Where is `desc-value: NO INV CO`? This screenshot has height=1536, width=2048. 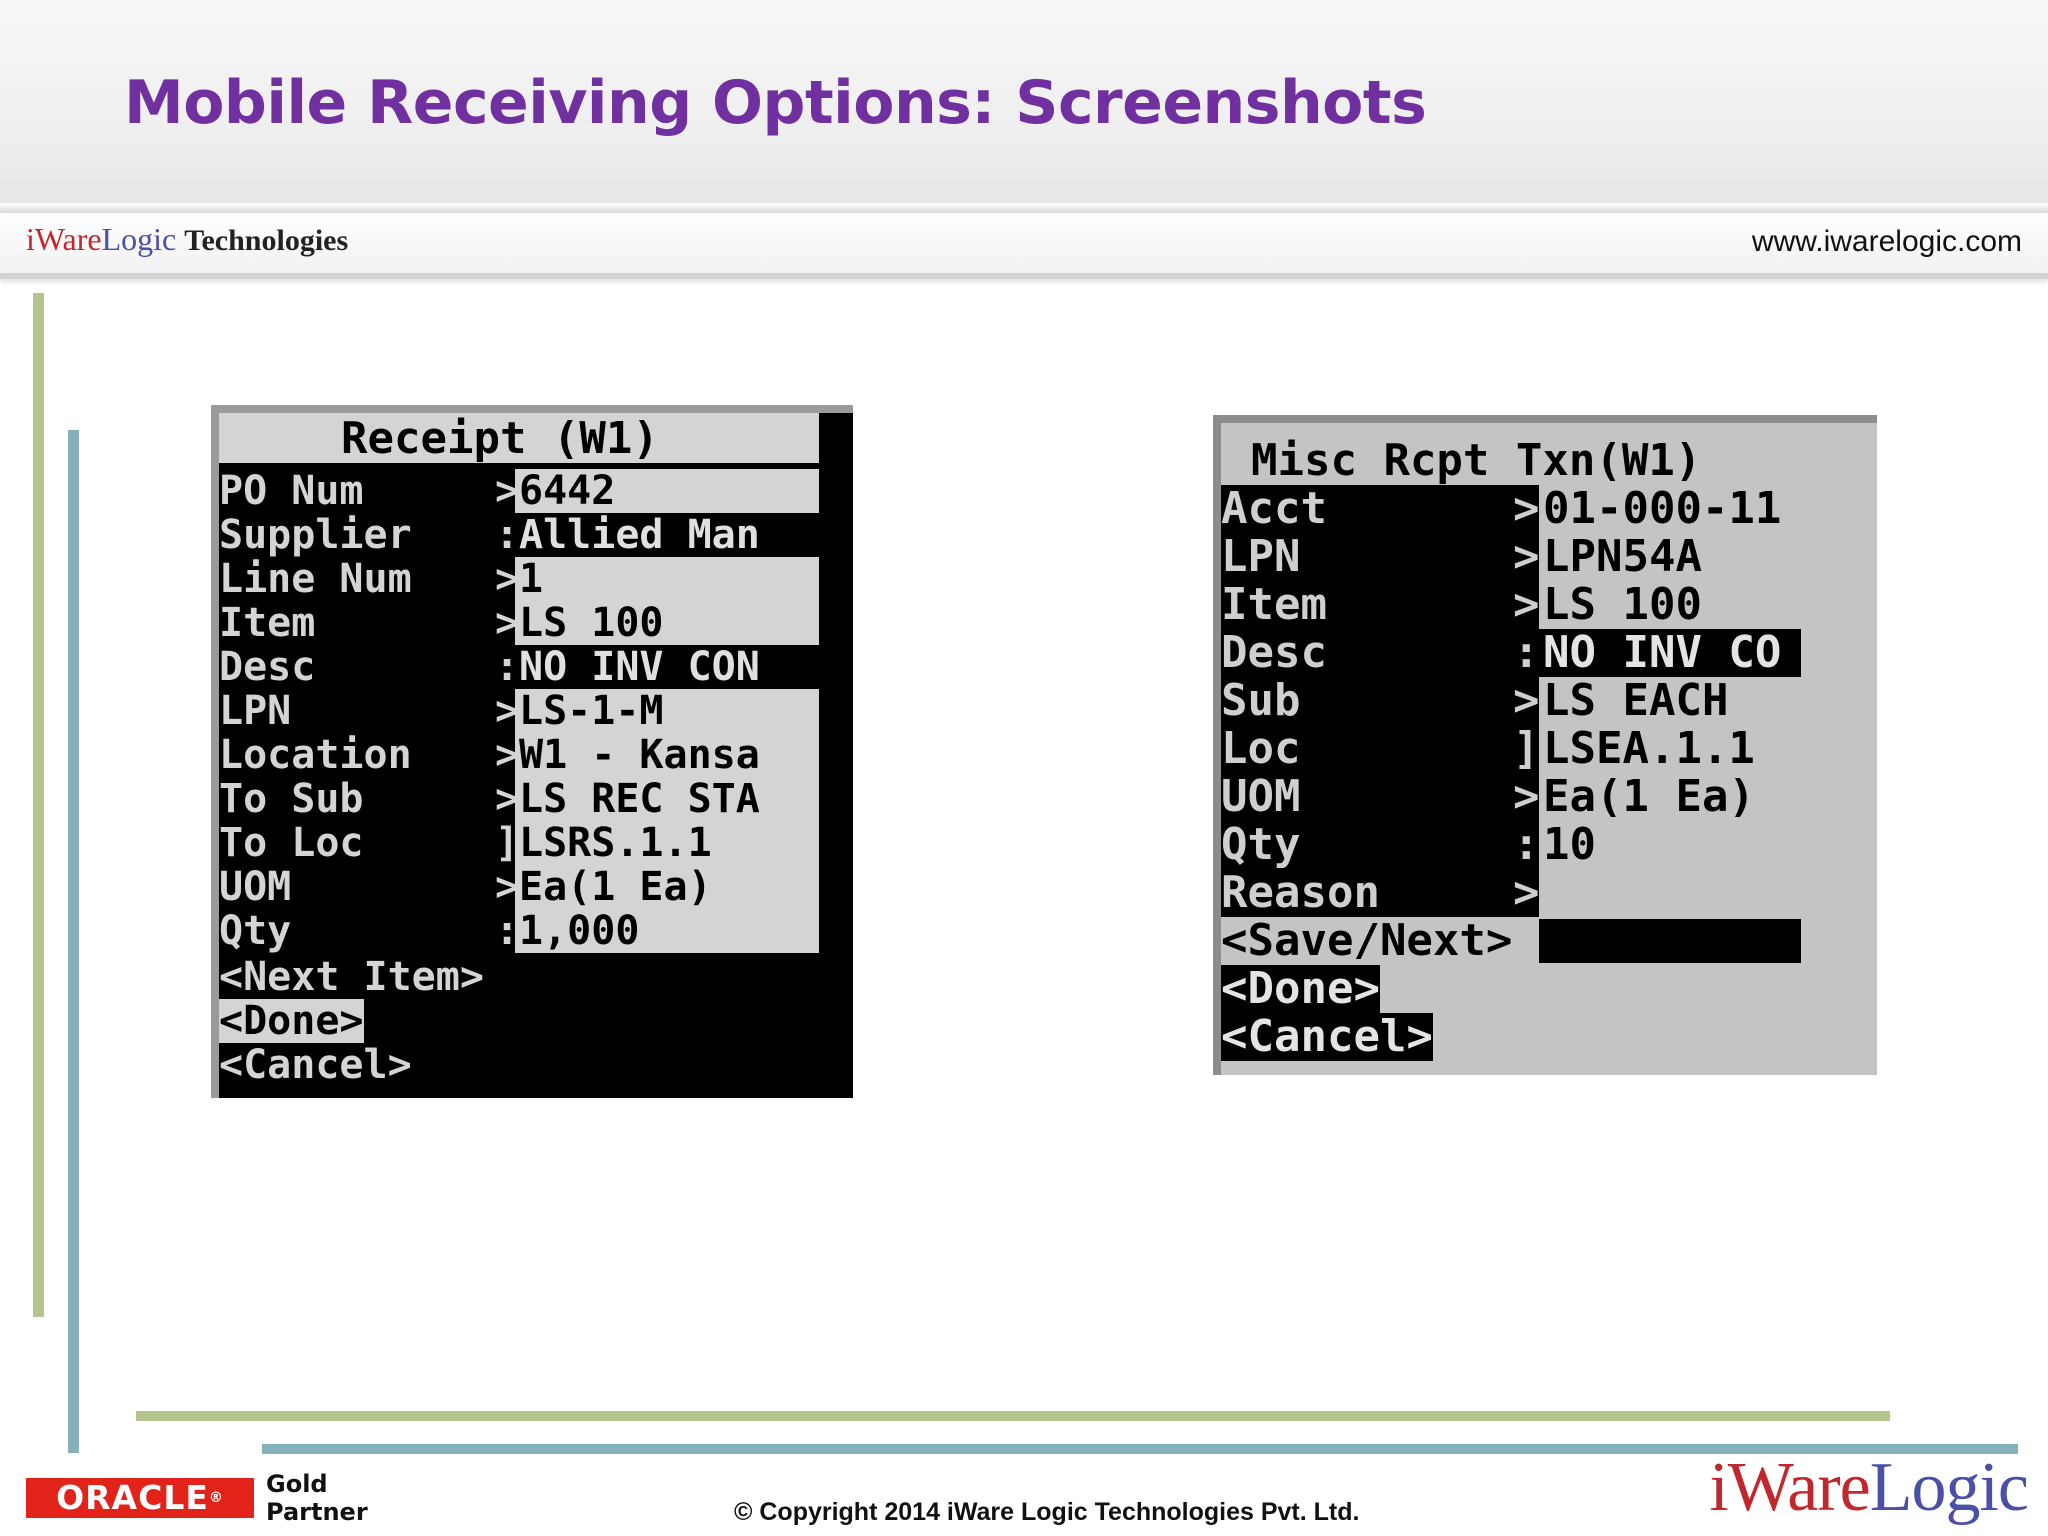
desc-value: NO INV CO is located at coordinates (1670, 653).